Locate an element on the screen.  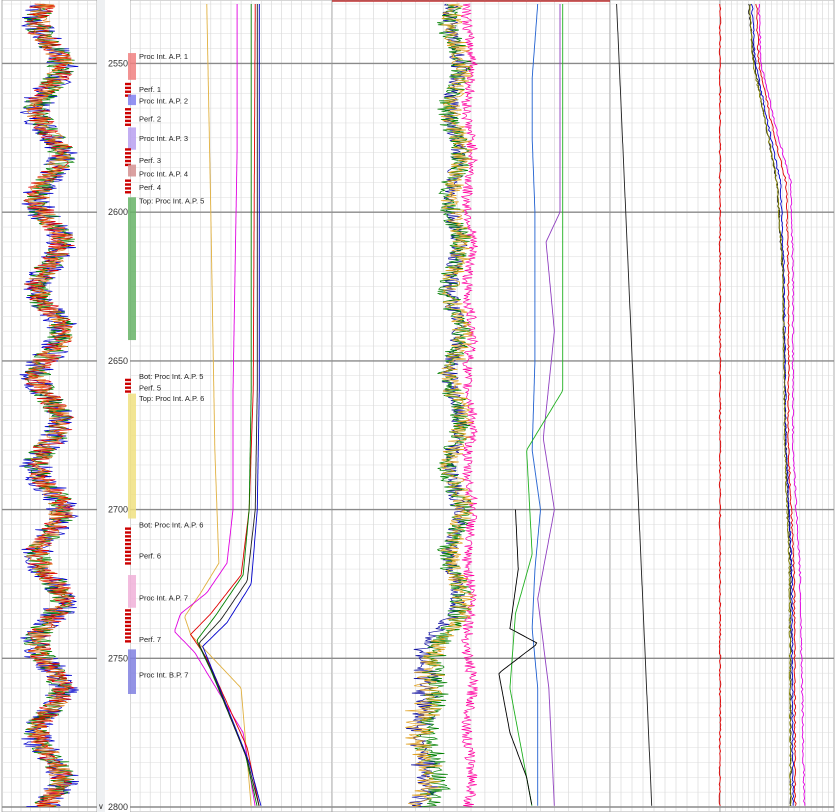
depth-tick-label: 2600 is located at coordinates (118, 212).